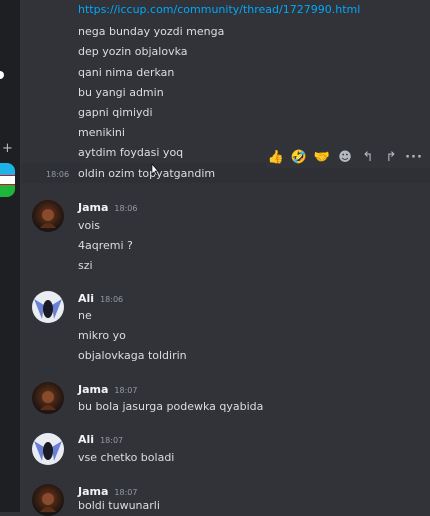 The width and height of the screenshot is (430, 516). What do you see at coordinates (391, 157) in the screenshot?
I see `forward-icon: ↱` at bounding box center [391, 157].